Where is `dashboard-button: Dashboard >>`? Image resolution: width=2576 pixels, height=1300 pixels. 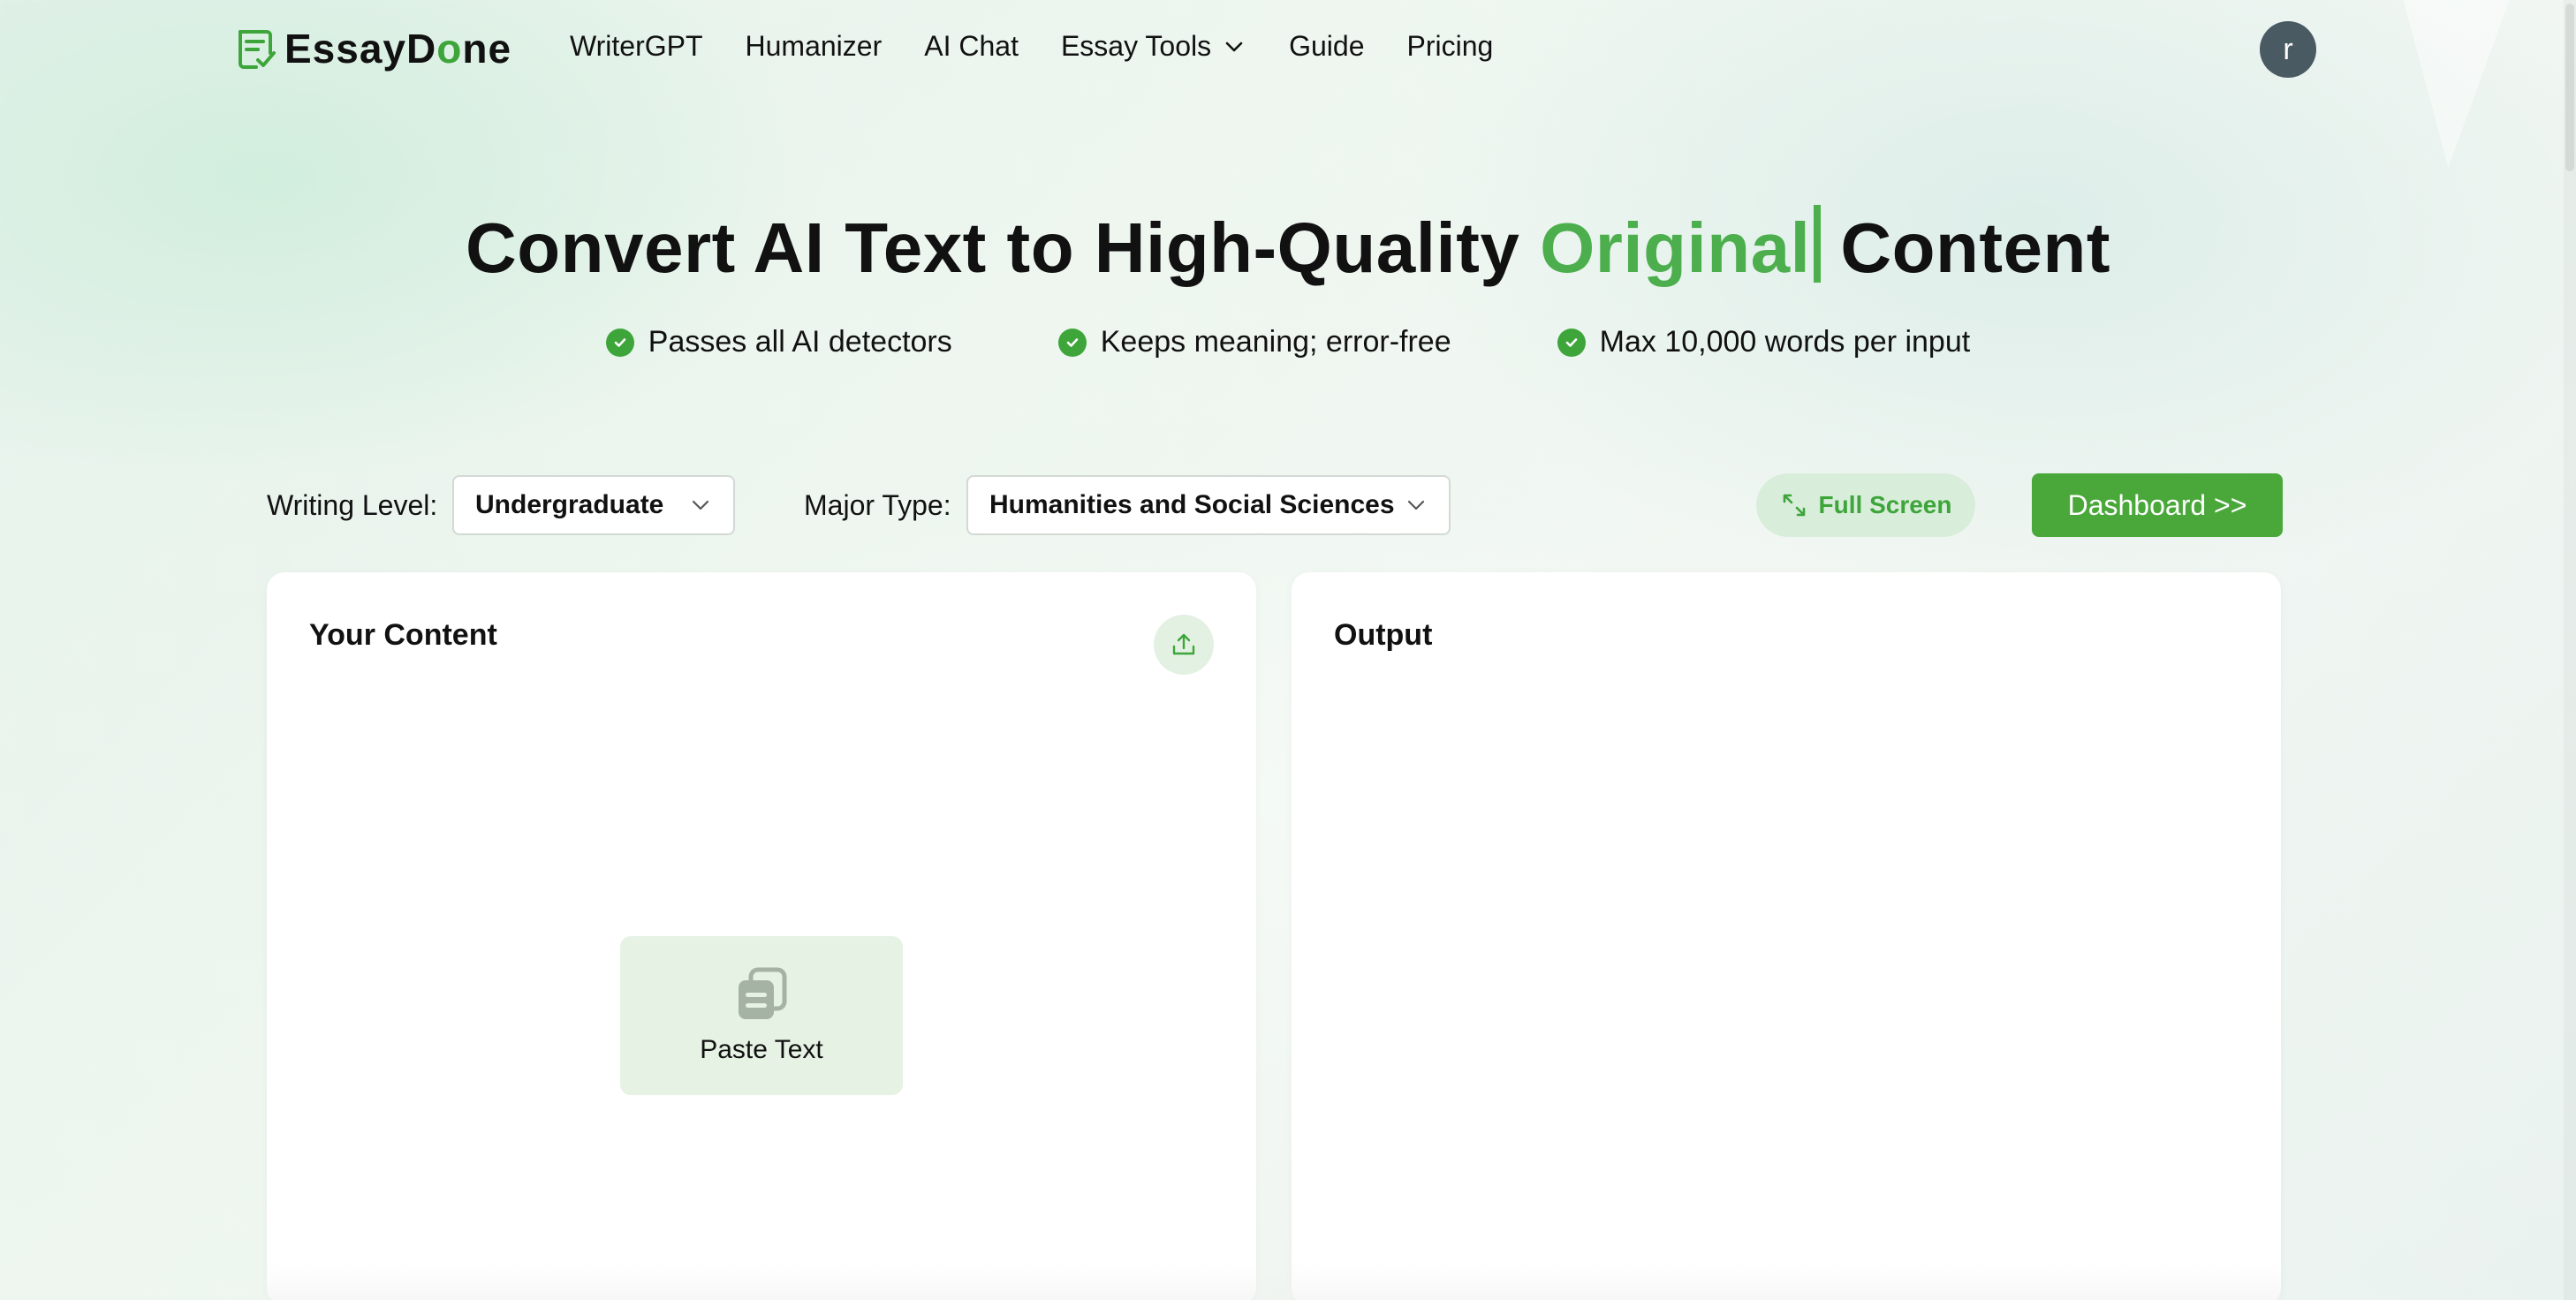
dashboard-button: Dashboard >> is located at coordinates (2158, 505).